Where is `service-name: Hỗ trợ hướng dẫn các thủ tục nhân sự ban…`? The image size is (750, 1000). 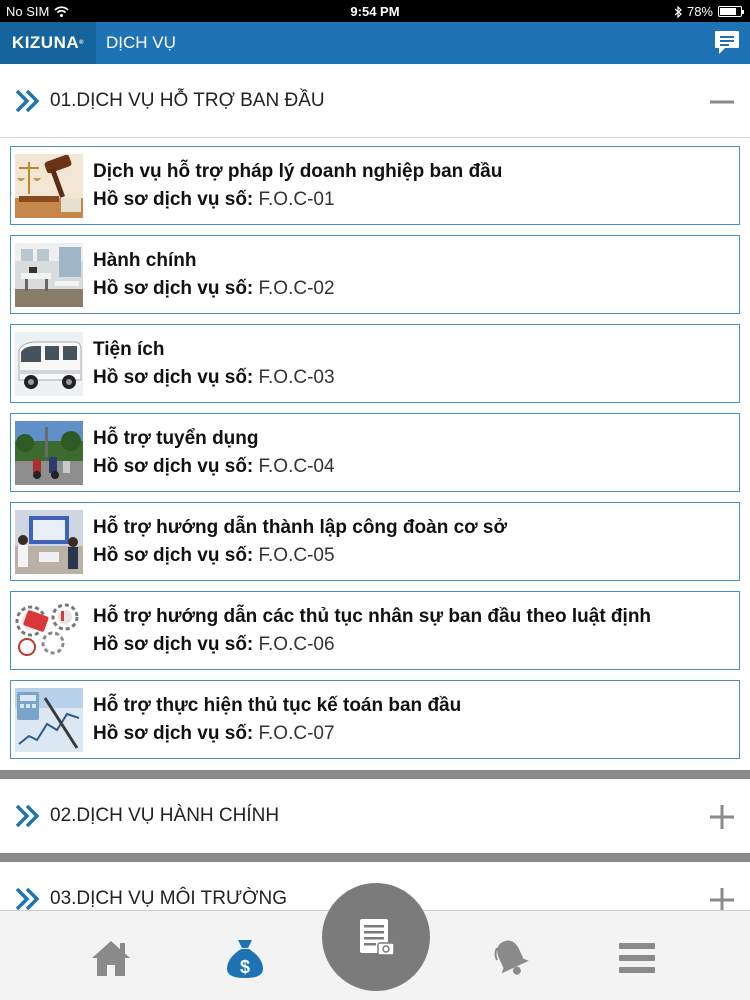
service-name: Hỗ trợ hướng dẫn các thủ tục nhân sự ban… is located at coordinates (372, 616).